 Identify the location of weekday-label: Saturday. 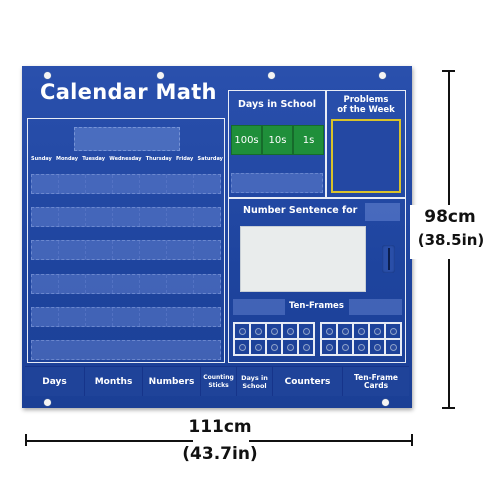
(210, 159).